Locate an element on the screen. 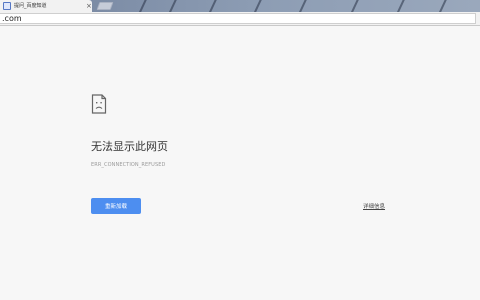  tab-active: 提问_百度知道 × is located at coordinates (46, 6).